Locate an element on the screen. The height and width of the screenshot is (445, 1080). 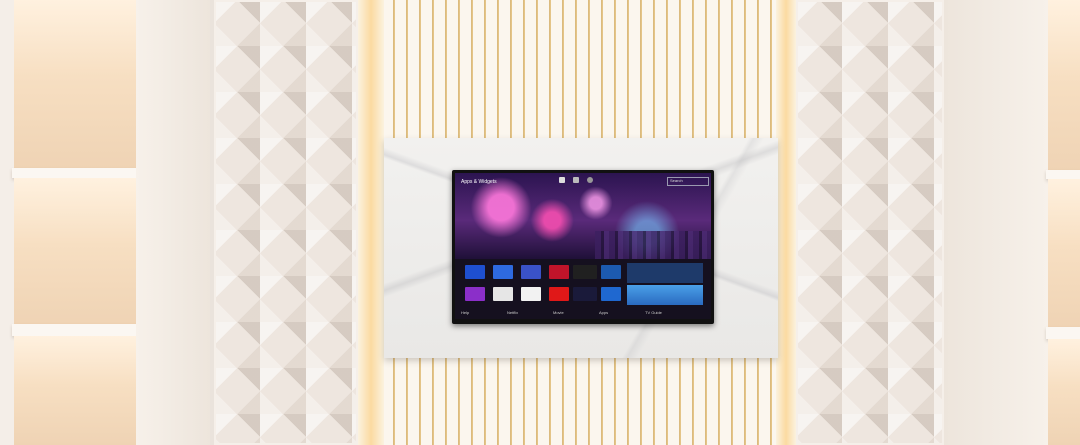
tv-icon is located at coordinates (576, 180).